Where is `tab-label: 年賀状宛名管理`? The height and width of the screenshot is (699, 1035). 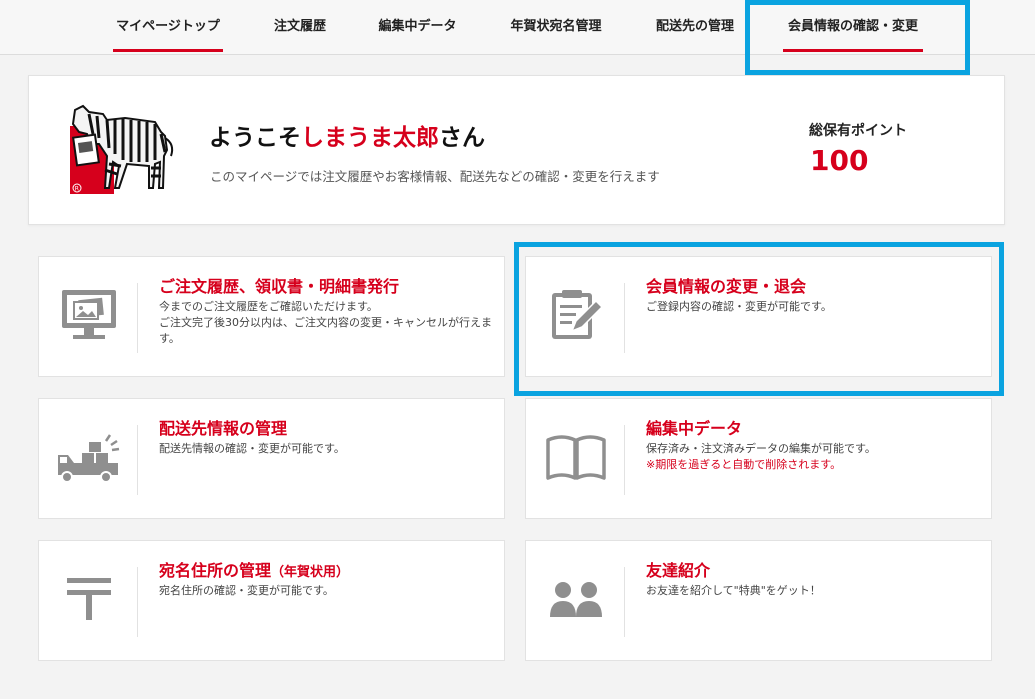
tab-label: 年賀状宛名管理 is located at coordinates (556, 26).